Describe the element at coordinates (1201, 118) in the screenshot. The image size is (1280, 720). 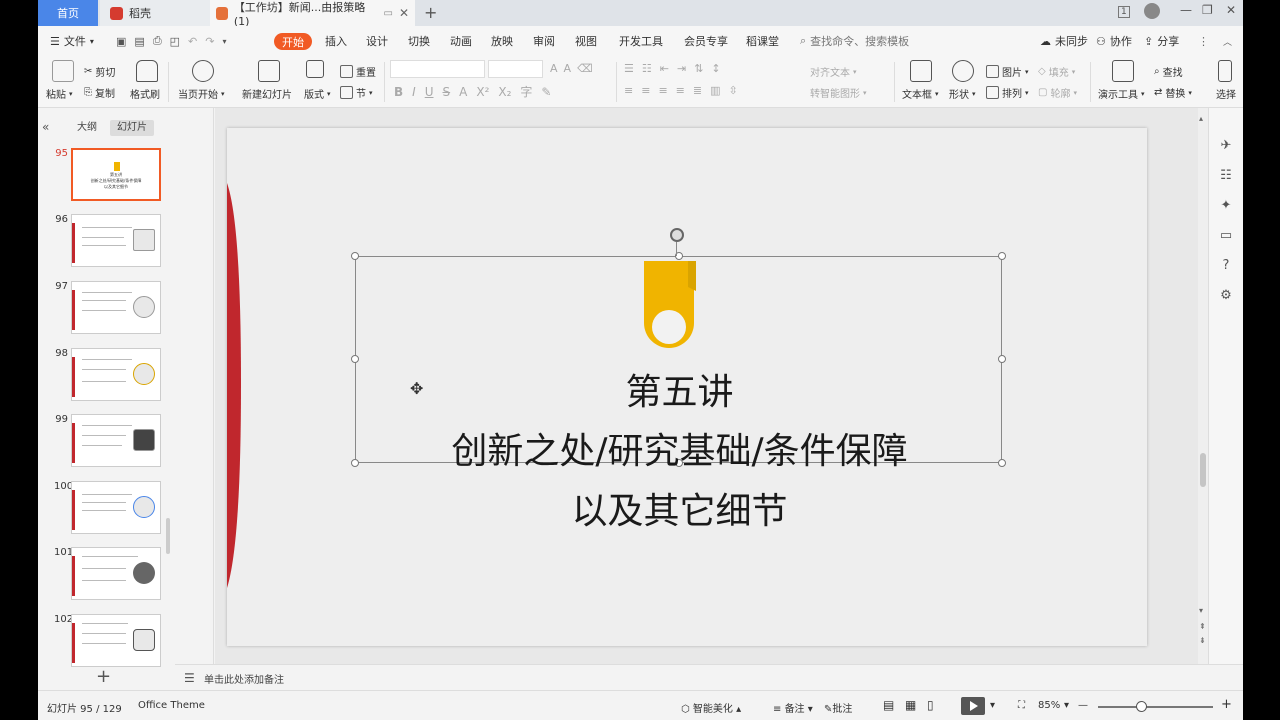
I see `scroll-up-icon: ▴` at that location.